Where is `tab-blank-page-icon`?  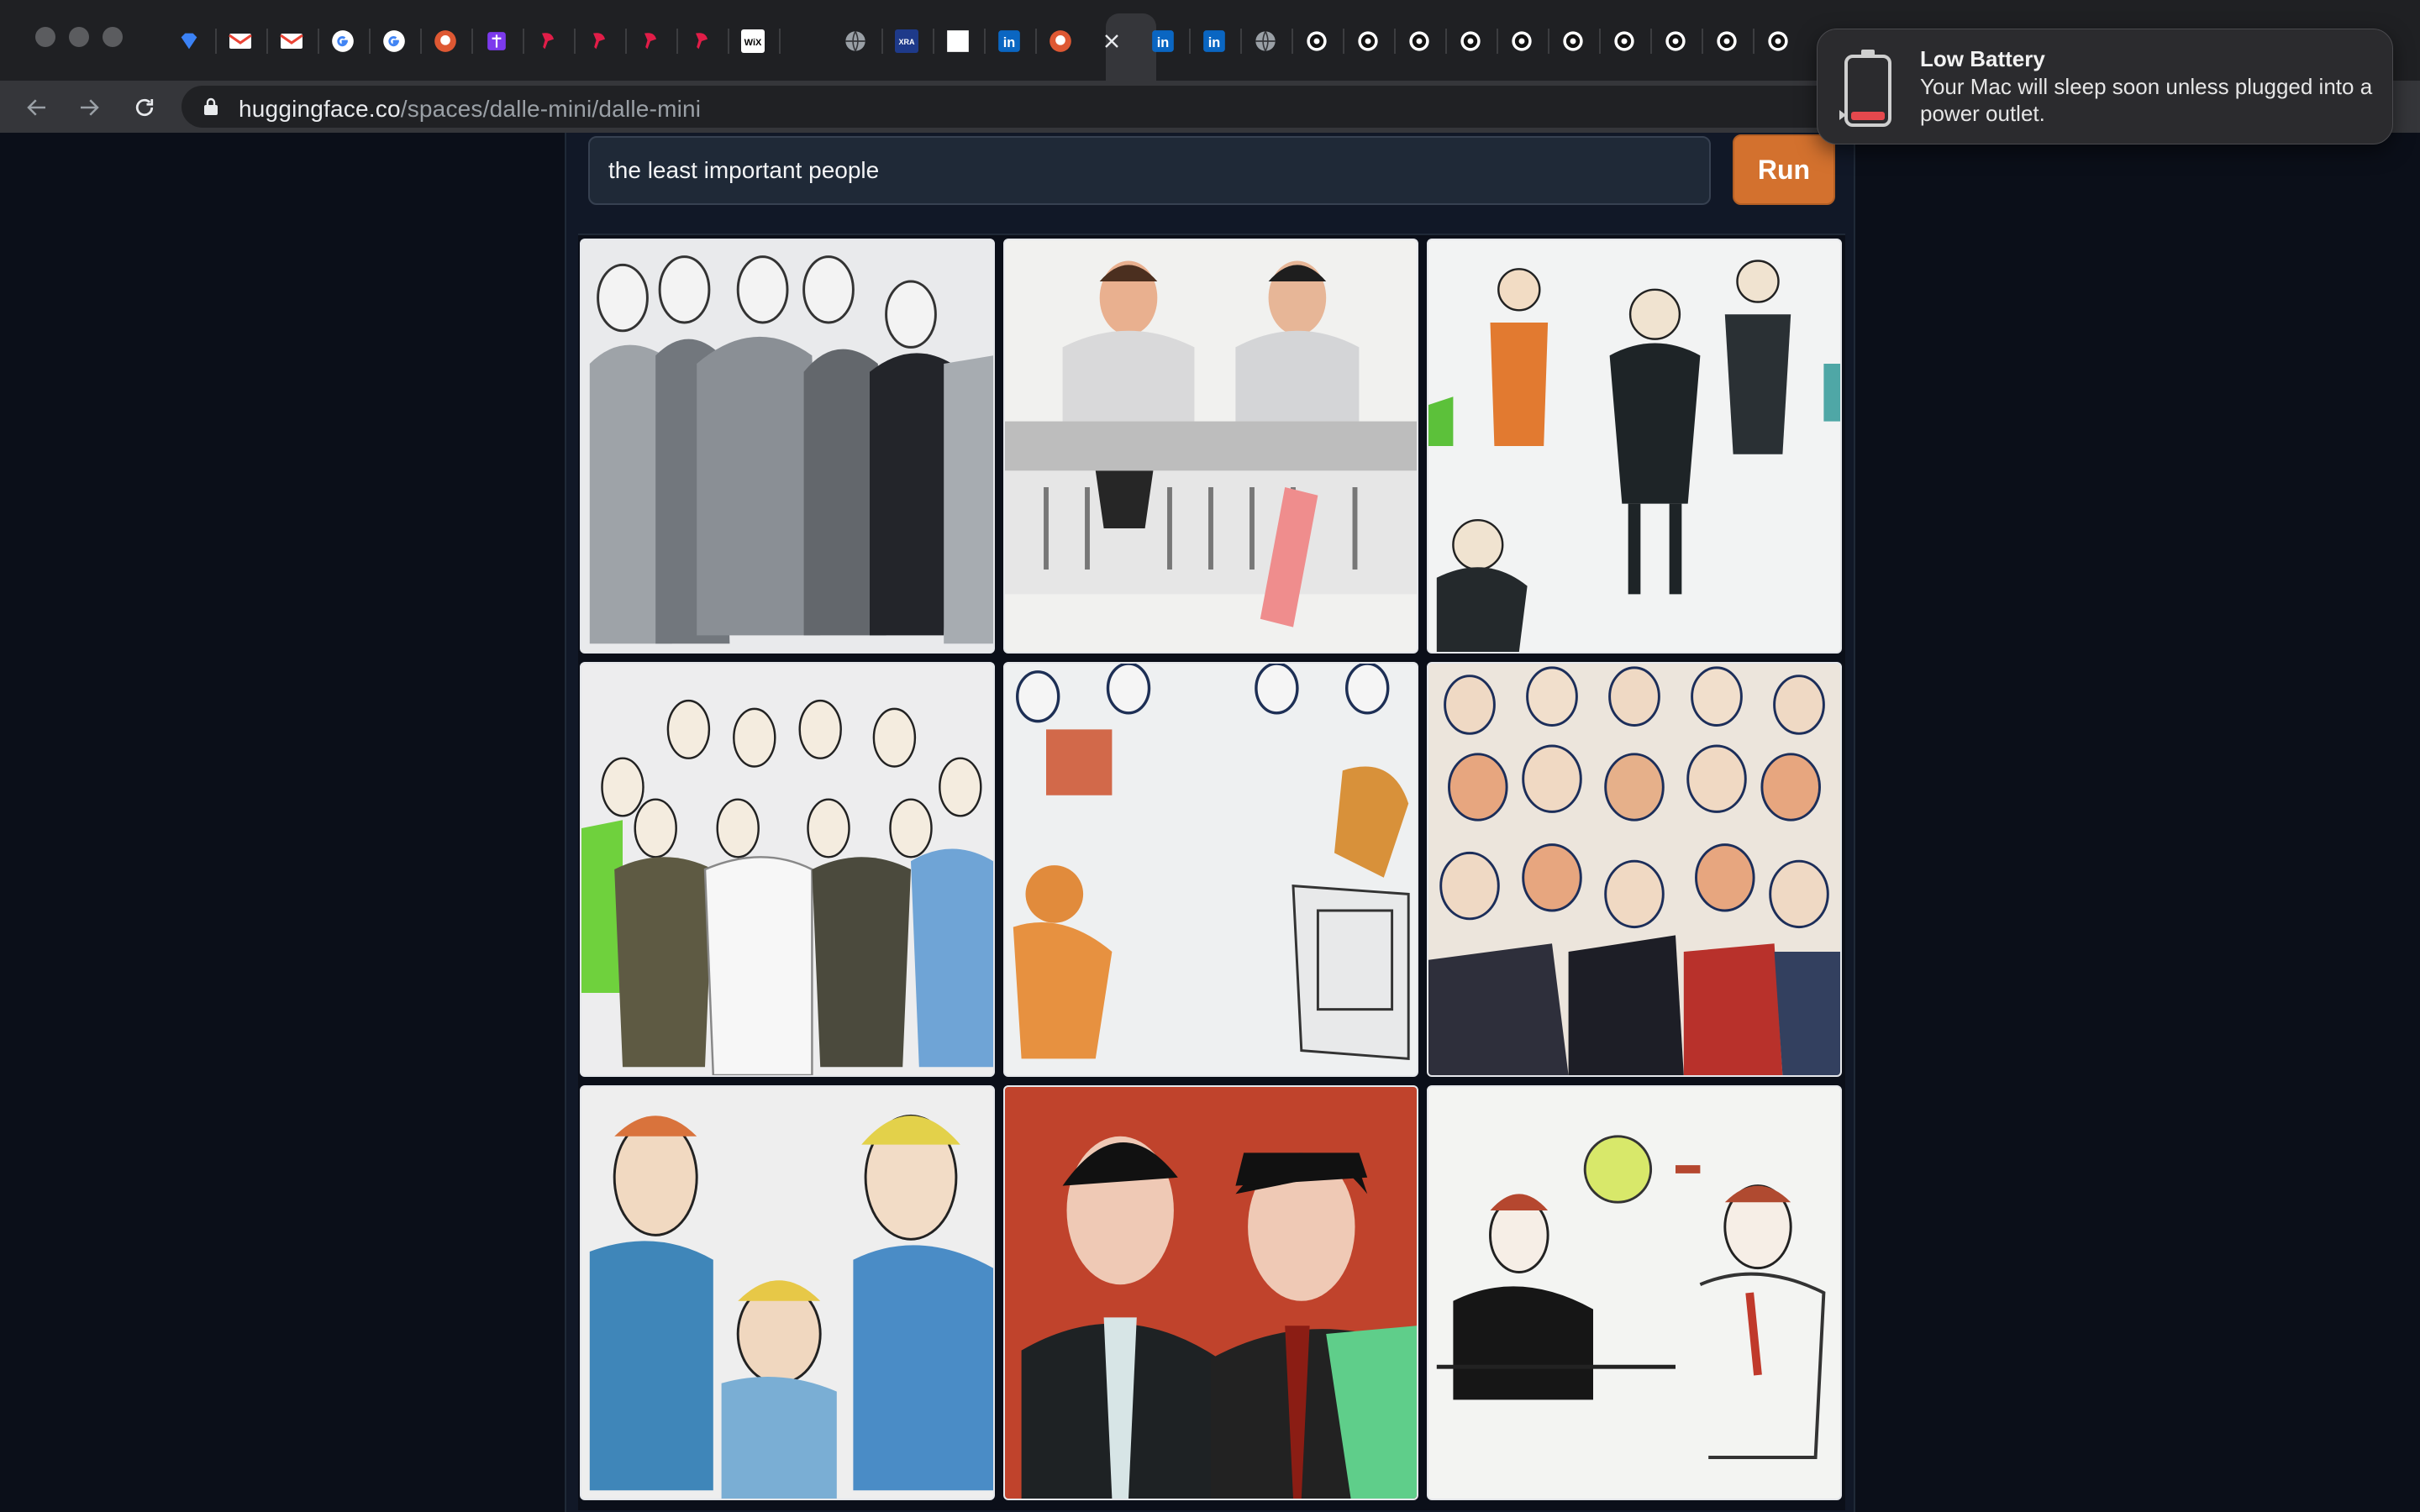 tab-blank-page-icon is located at coordinates (958, 41).